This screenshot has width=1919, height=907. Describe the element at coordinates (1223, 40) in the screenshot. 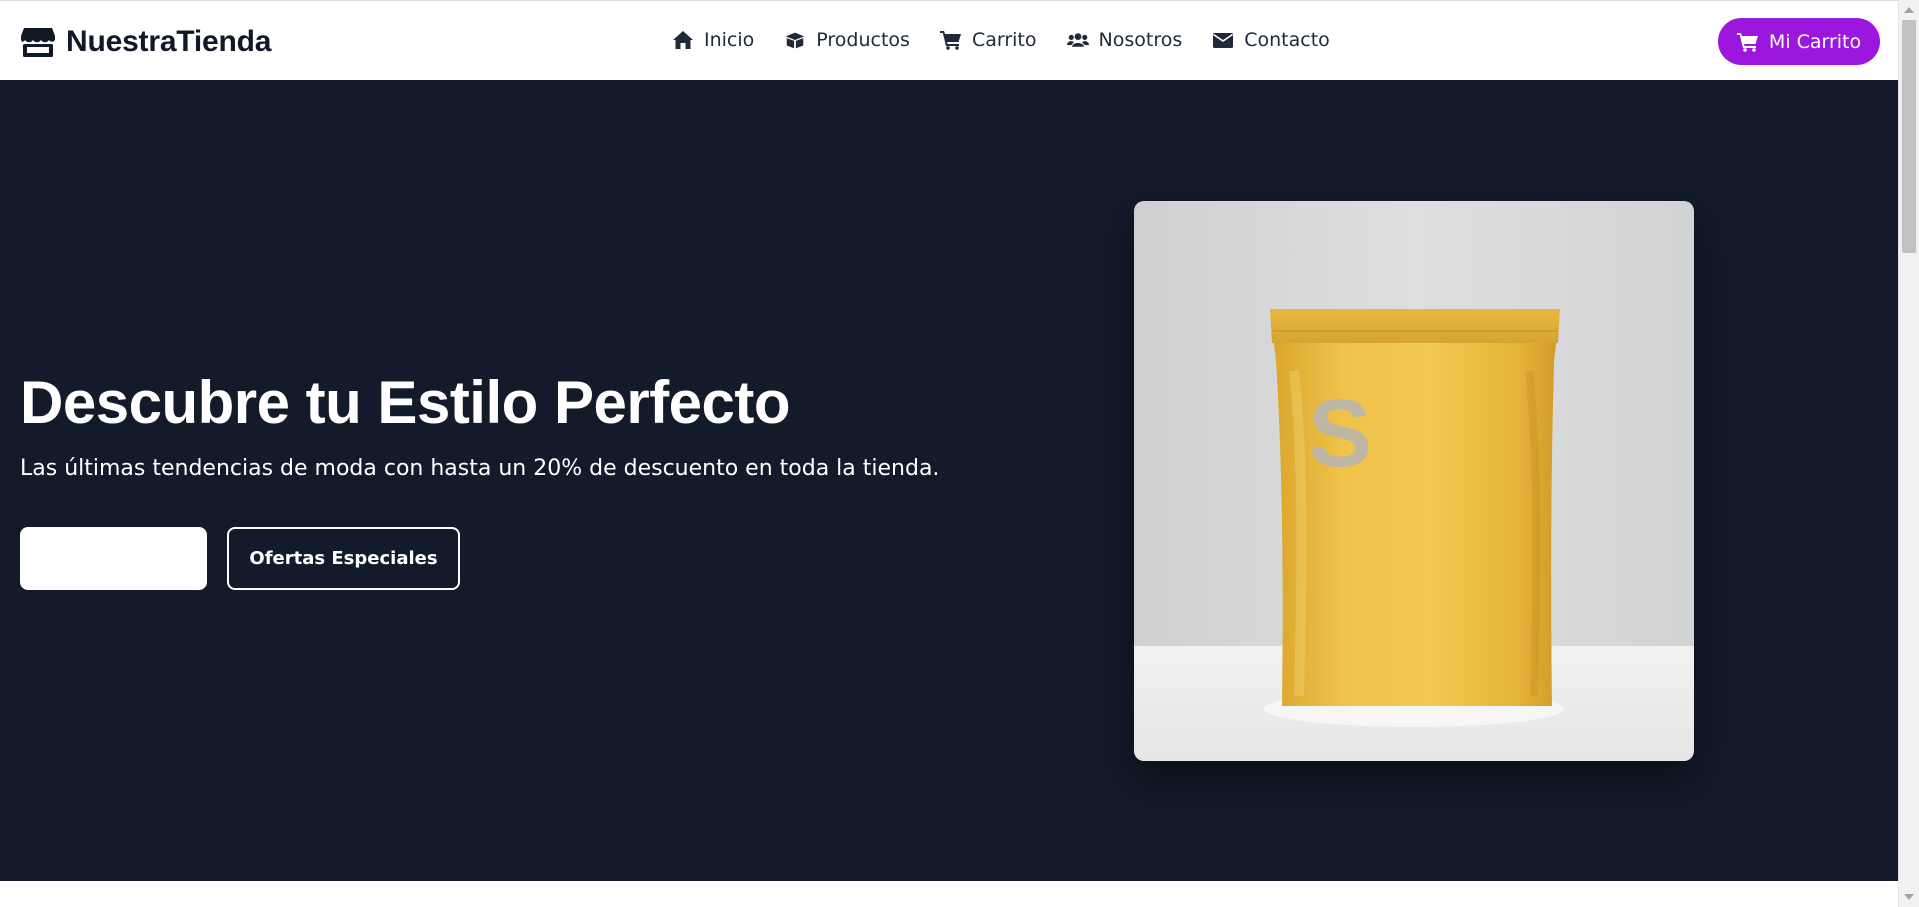

I see `envelope-icon` at that location.